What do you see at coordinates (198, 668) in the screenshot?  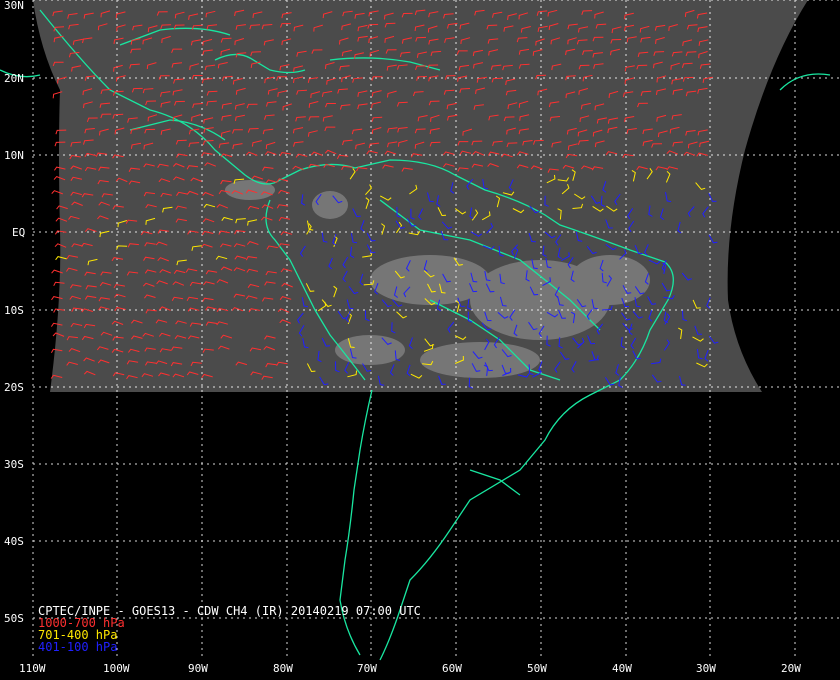 I see `lon-label: 90W` at bounding box center [198, 668].